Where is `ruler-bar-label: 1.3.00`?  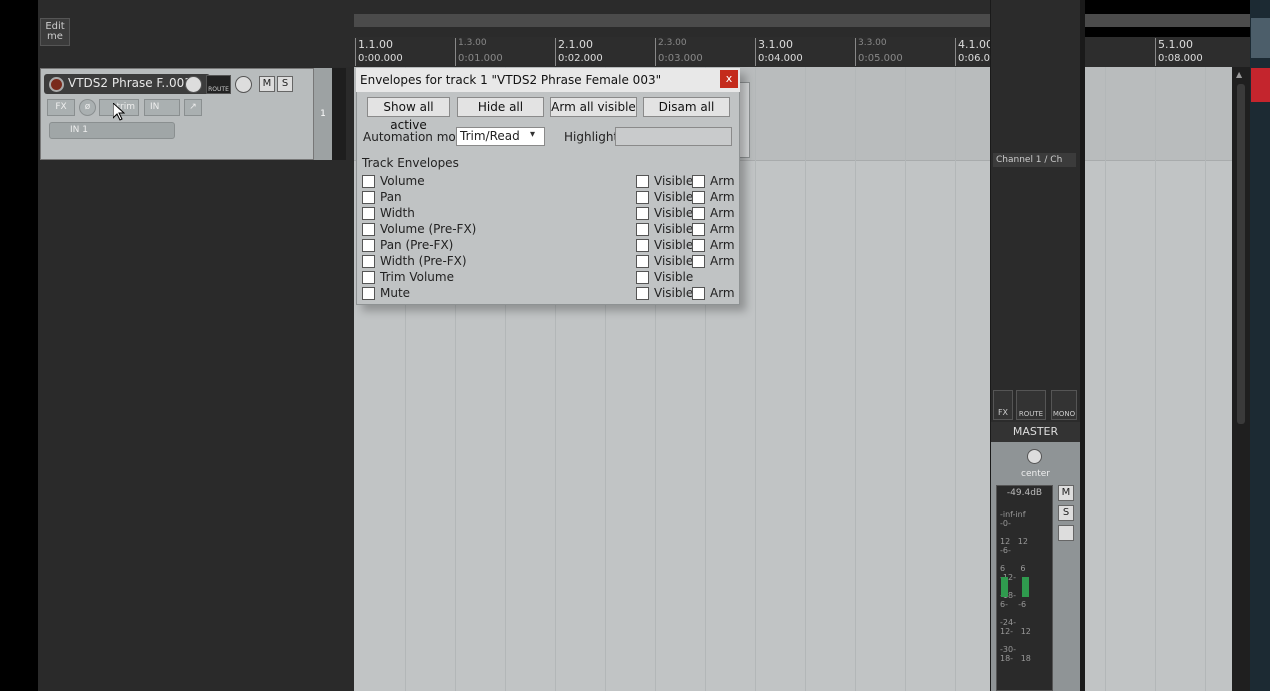
ruler-bar-label: 1.3.00 is located at coordinates (472, 43).